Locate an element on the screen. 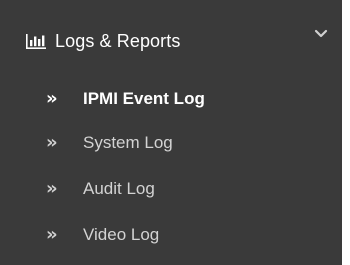 This screenshot has width=350, height=265. section-title: Logs & Reports is located at coordinates (118, 41).